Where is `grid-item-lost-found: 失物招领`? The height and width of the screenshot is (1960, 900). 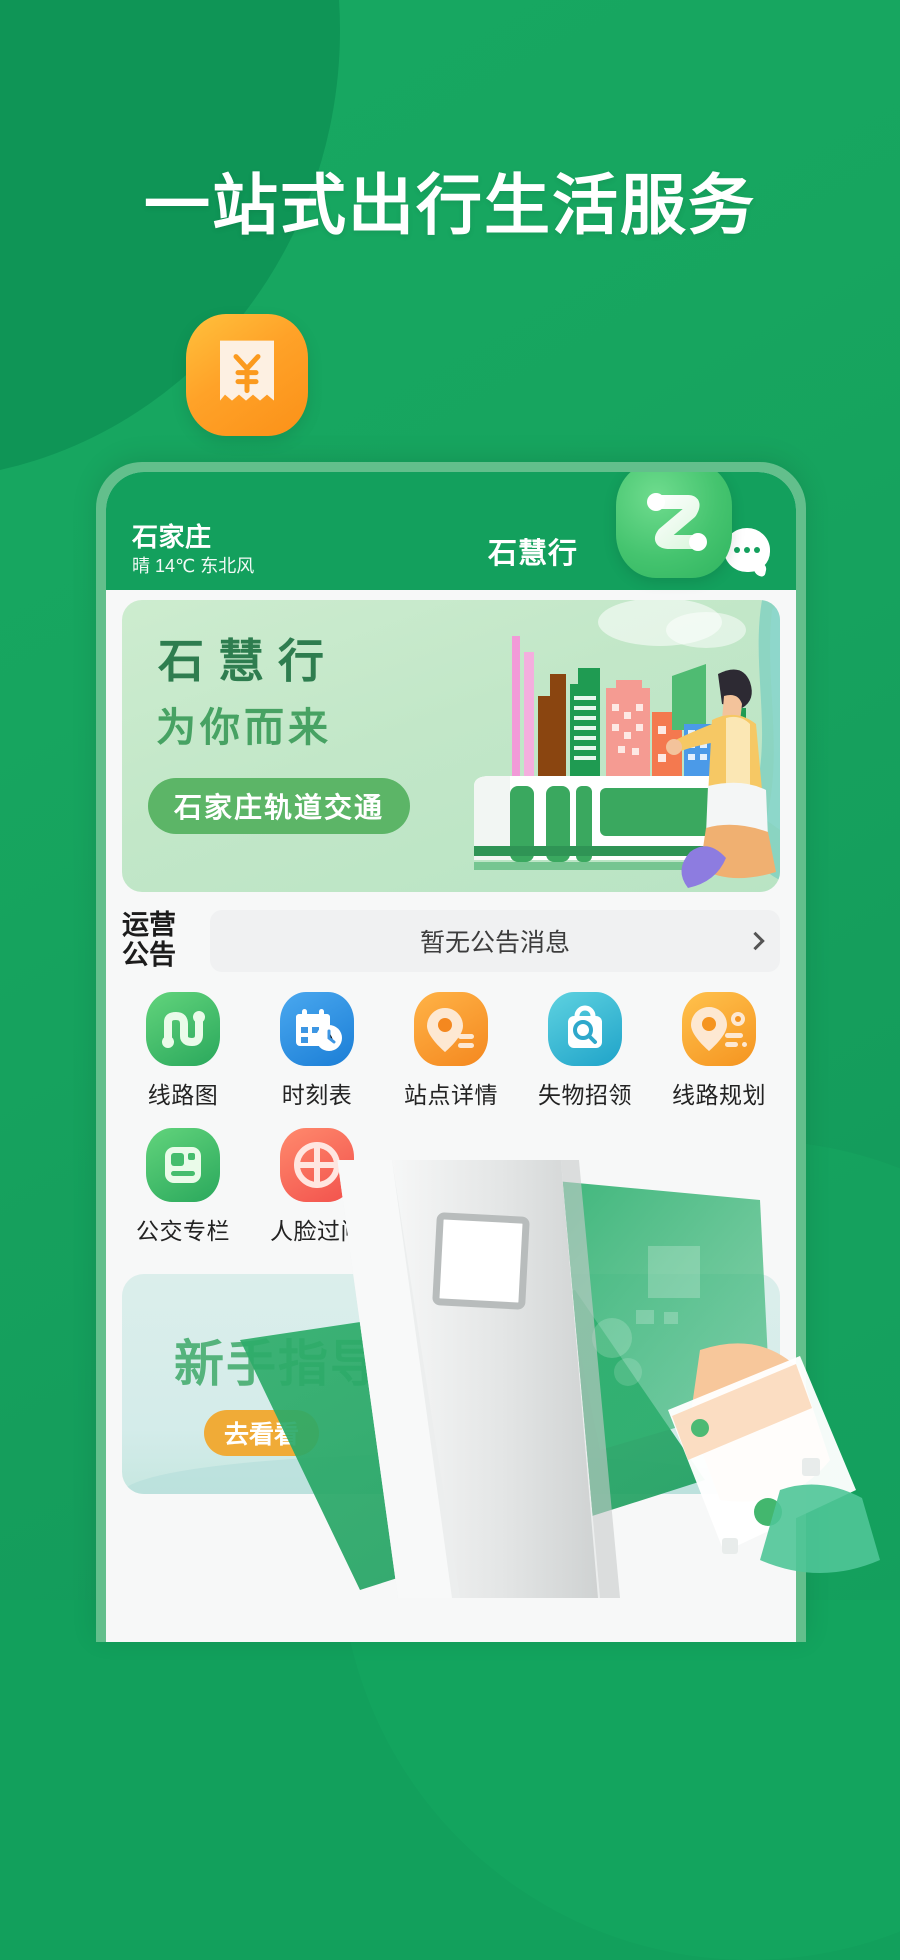
grid-item-lost-found: 失物招领 is located at coordinates (585, 1051).